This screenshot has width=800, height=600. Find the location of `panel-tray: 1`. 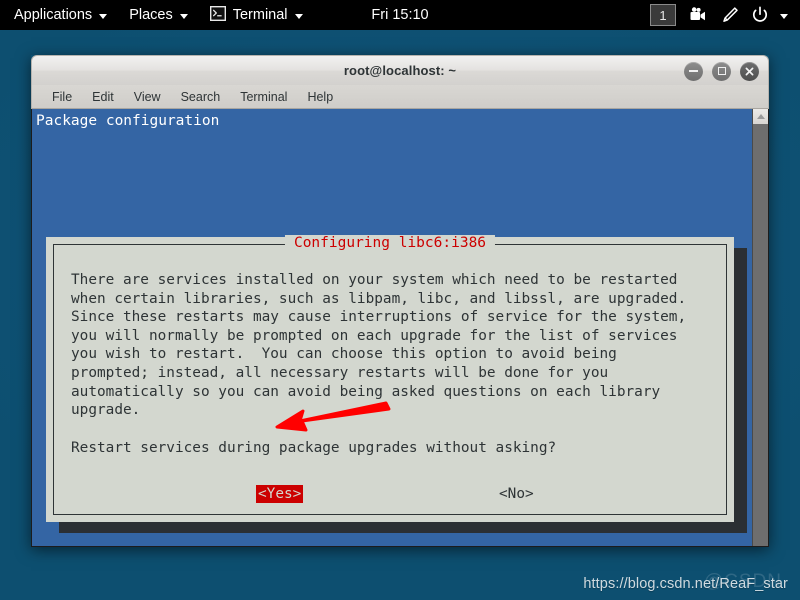

panel-tray: 1 is located at coordinates (725, 15).